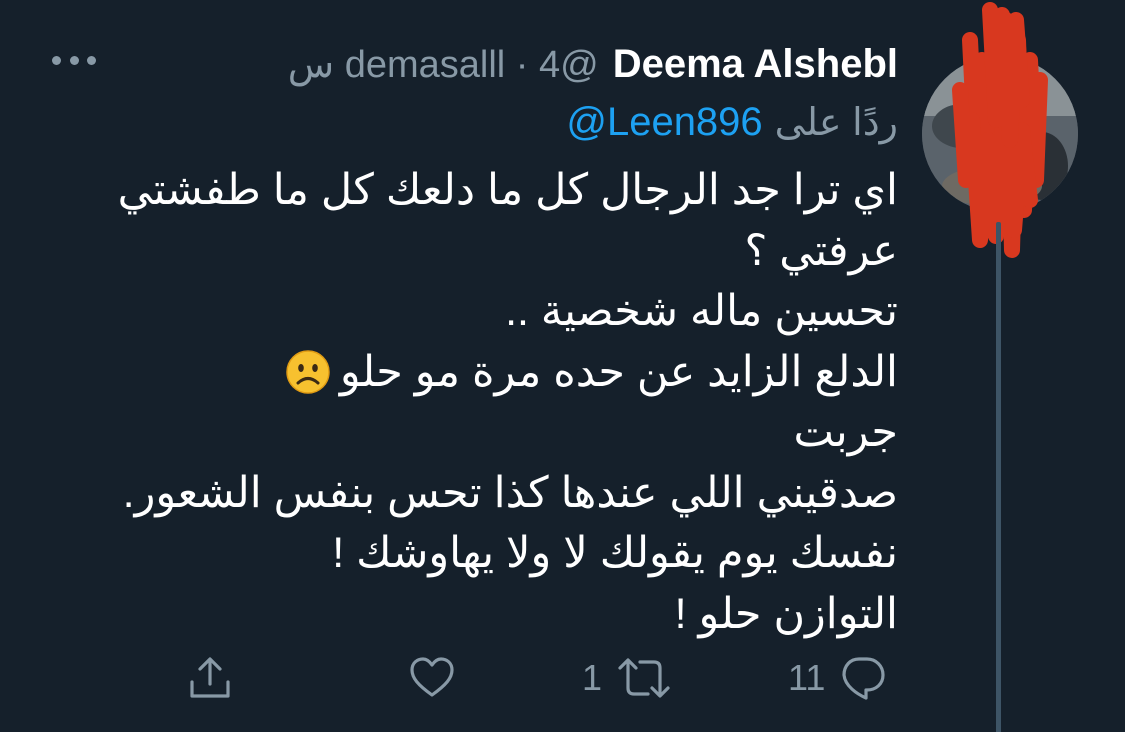  What do you see at coordinates (807, 677) in the screenshot?
I see `reply-count: 11` at bounding box center [807, 677].